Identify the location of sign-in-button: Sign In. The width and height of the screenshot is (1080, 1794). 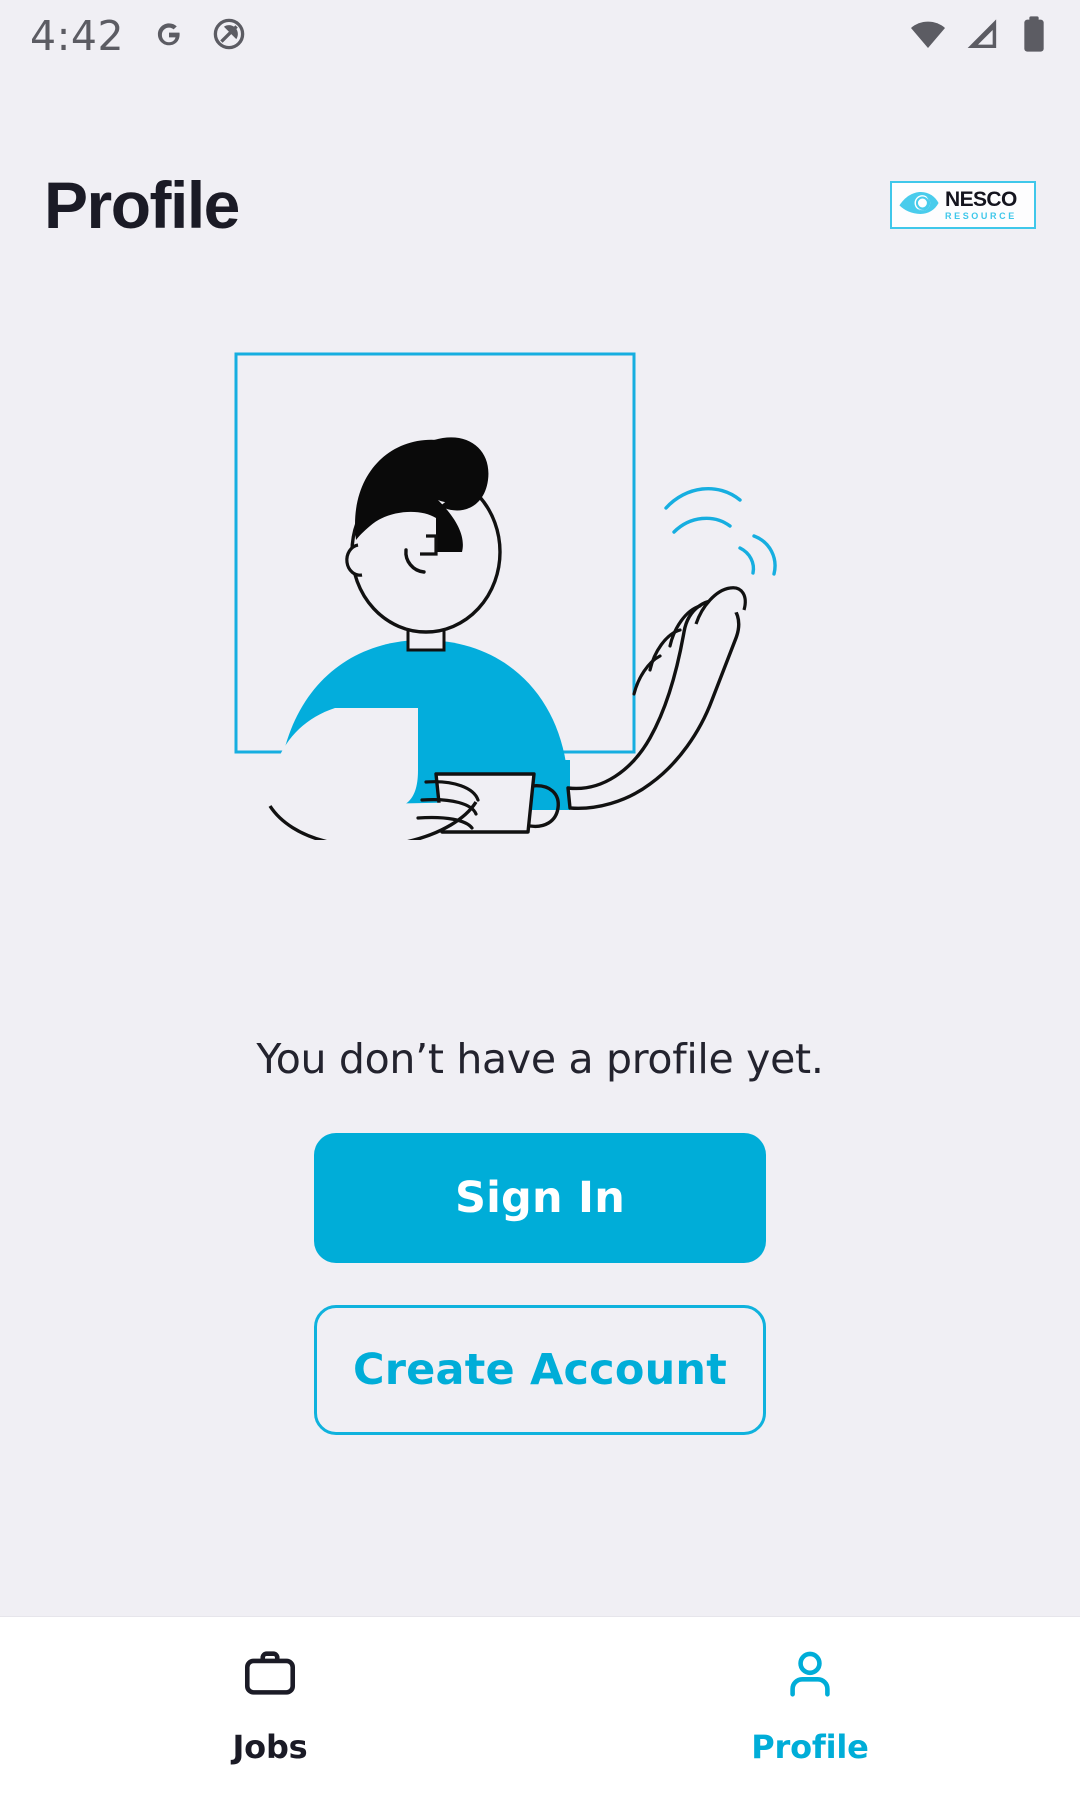
(540, 1198).